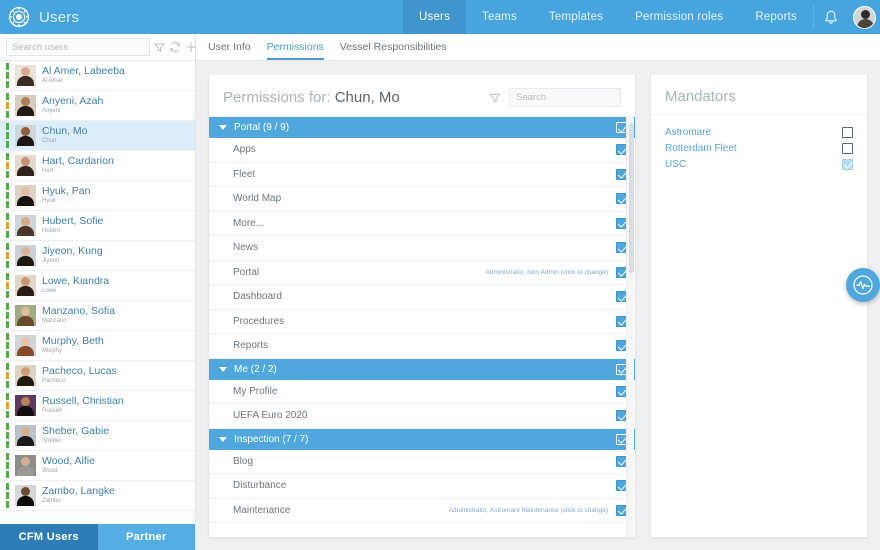 This screenshot has width=880, height=550. What do you see at coordinates (679, 17) in the screenshot?
I see `nav-item-permission-roles: Permission roles` at bounding box center [679, 17].